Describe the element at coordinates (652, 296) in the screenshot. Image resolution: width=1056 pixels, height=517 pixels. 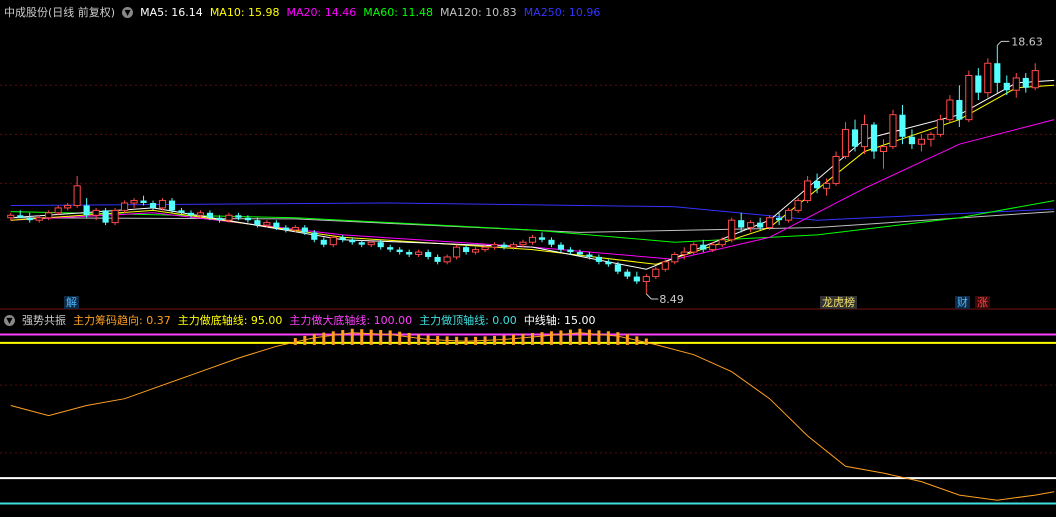
I see `low-marker` at that location.